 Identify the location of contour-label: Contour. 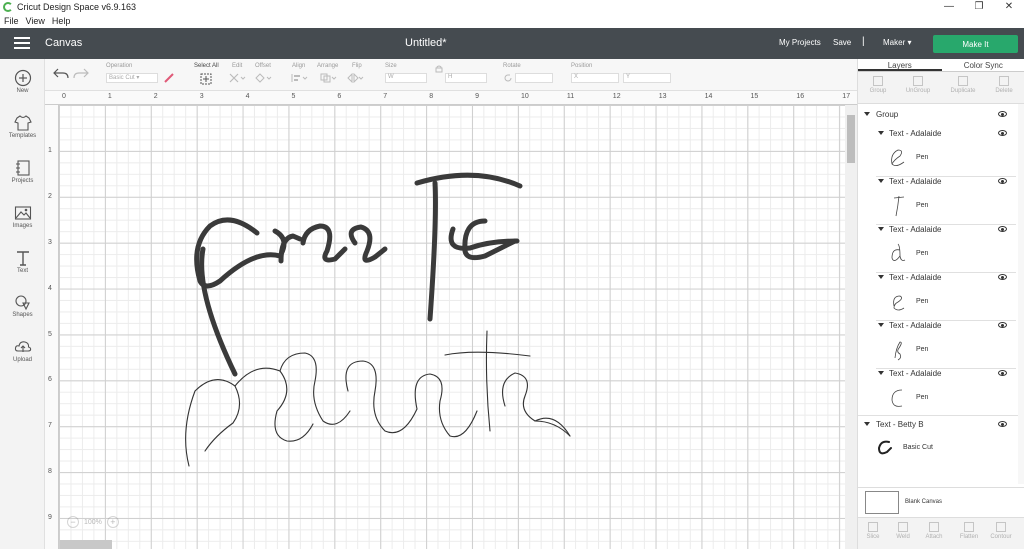
(1001, 537).